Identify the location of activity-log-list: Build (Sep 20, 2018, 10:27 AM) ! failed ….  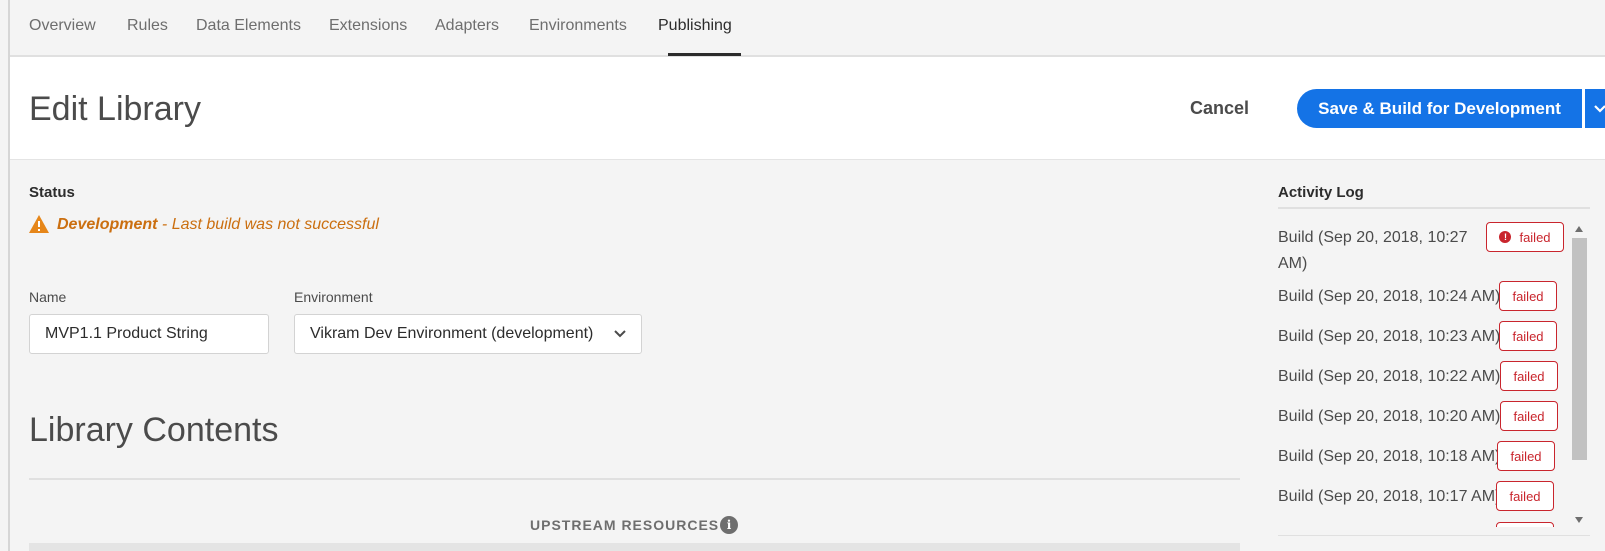
(1424, 372).